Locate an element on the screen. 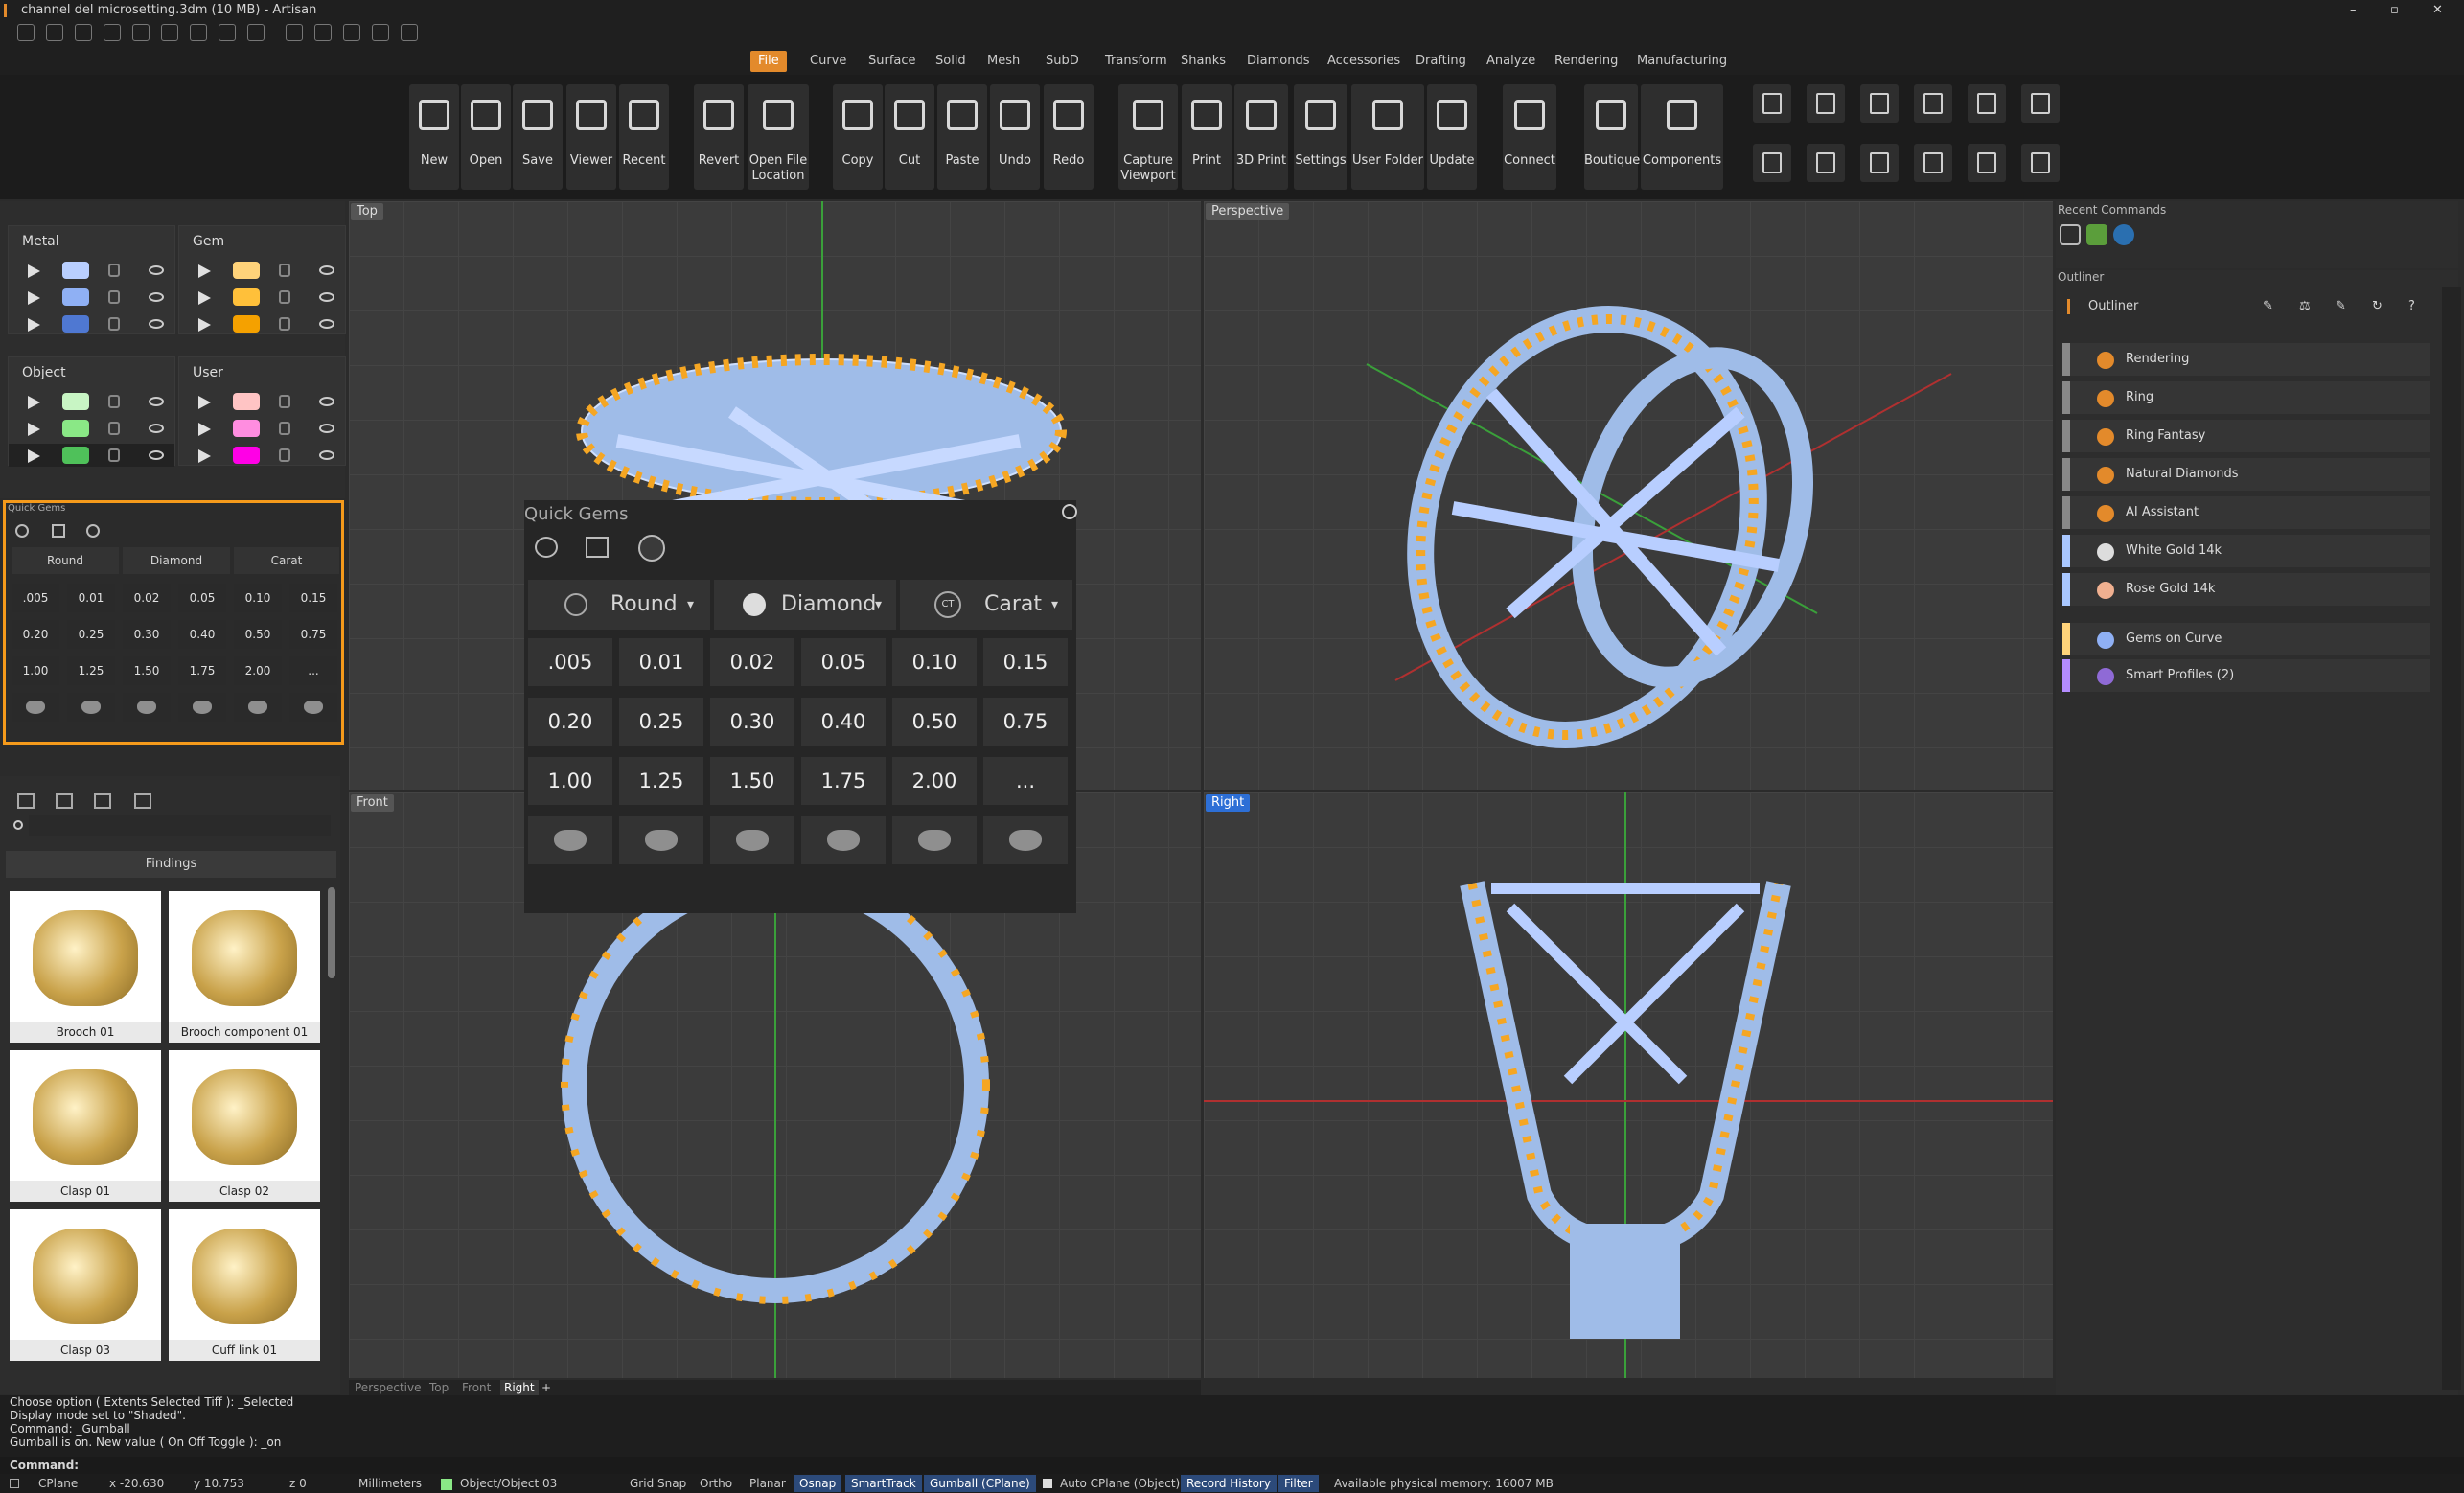  save-button: Save is located at coordinates (538, 137).